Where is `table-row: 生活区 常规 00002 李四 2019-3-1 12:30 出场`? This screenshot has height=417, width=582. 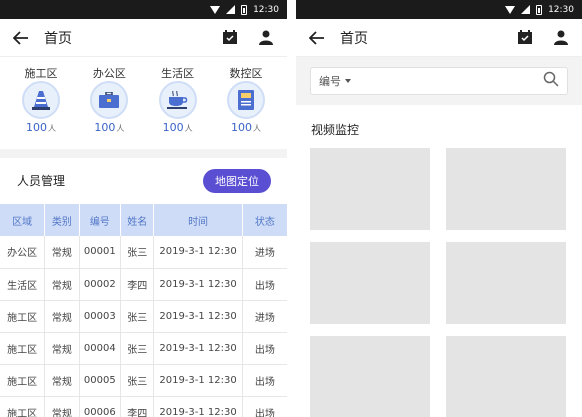 table-row: 生活区 常规 00002 李四 2019-3-1 12:30 出场 is located at coordinates (143, 284).